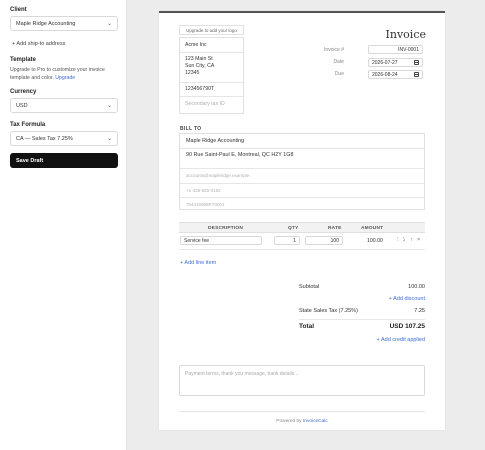  What do you see at coordinates (294, 240) in the screenshot?
I see `line-qty-value: 1` at bounding box center [294, 240].